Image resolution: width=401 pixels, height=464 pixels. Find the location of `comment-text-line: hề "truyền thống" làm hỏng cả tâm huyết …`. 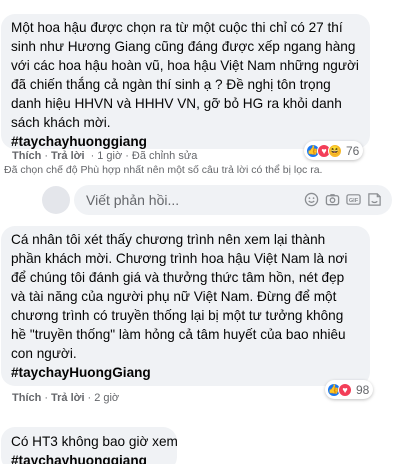

comment-text-line: hề "truyền thống" làm hỏng cả tâm huyết … is located at coordinates (178, 334).